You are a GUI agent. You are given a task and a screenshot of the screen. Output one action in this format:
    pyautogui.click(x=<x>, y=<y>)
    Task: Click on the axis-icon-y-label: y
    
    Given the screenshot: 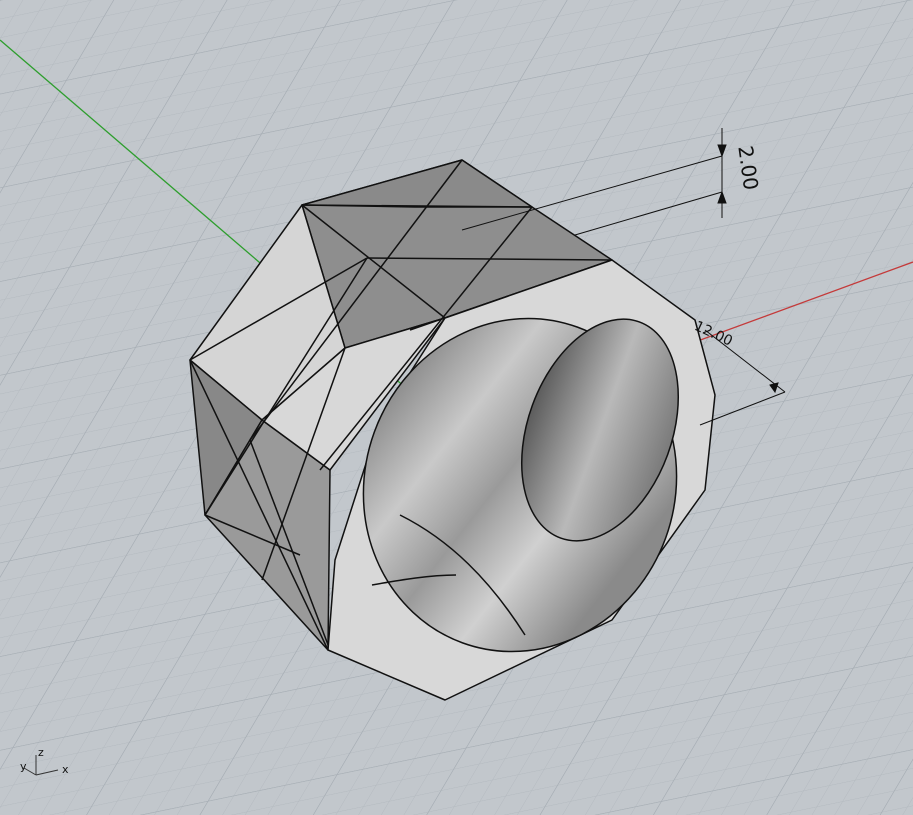 What is the action you would take?
    pyautogui.click(x=23, y=766)
    